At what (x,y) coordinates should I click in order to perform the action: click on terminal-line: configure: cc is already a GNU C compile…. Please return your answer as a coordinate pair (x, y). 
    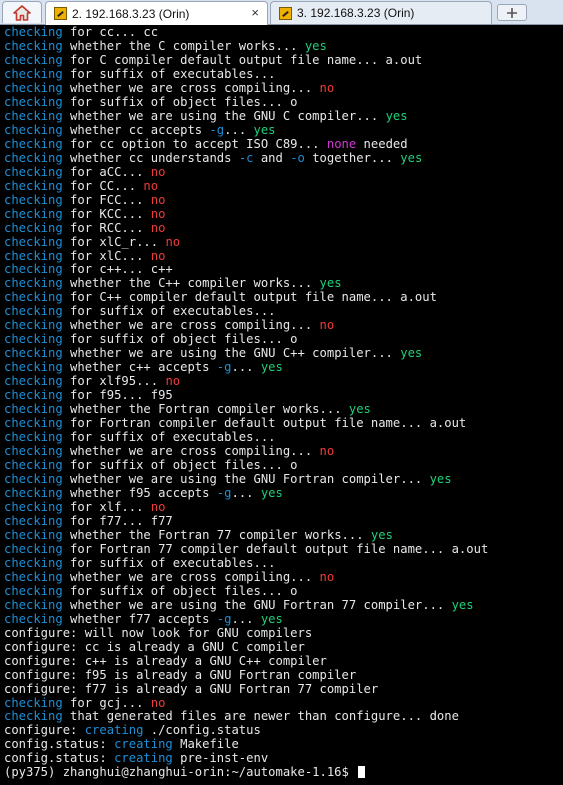
    Looking at the image, I should click on (283, 647).